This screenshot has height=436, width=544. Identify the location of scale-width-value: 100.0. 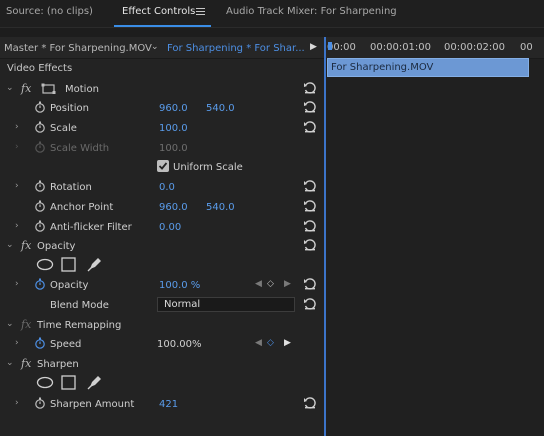
(173, 148).